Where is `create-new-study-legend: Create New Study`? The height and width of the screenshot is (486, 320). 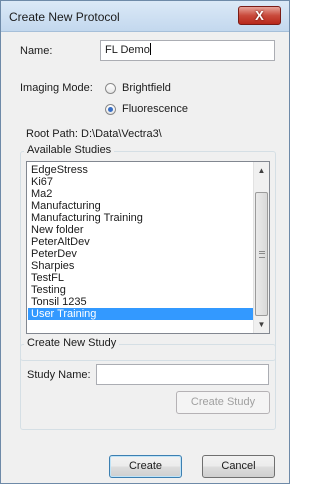 create-new-study-legend: Create New Study is located at coordinates (72, 343).